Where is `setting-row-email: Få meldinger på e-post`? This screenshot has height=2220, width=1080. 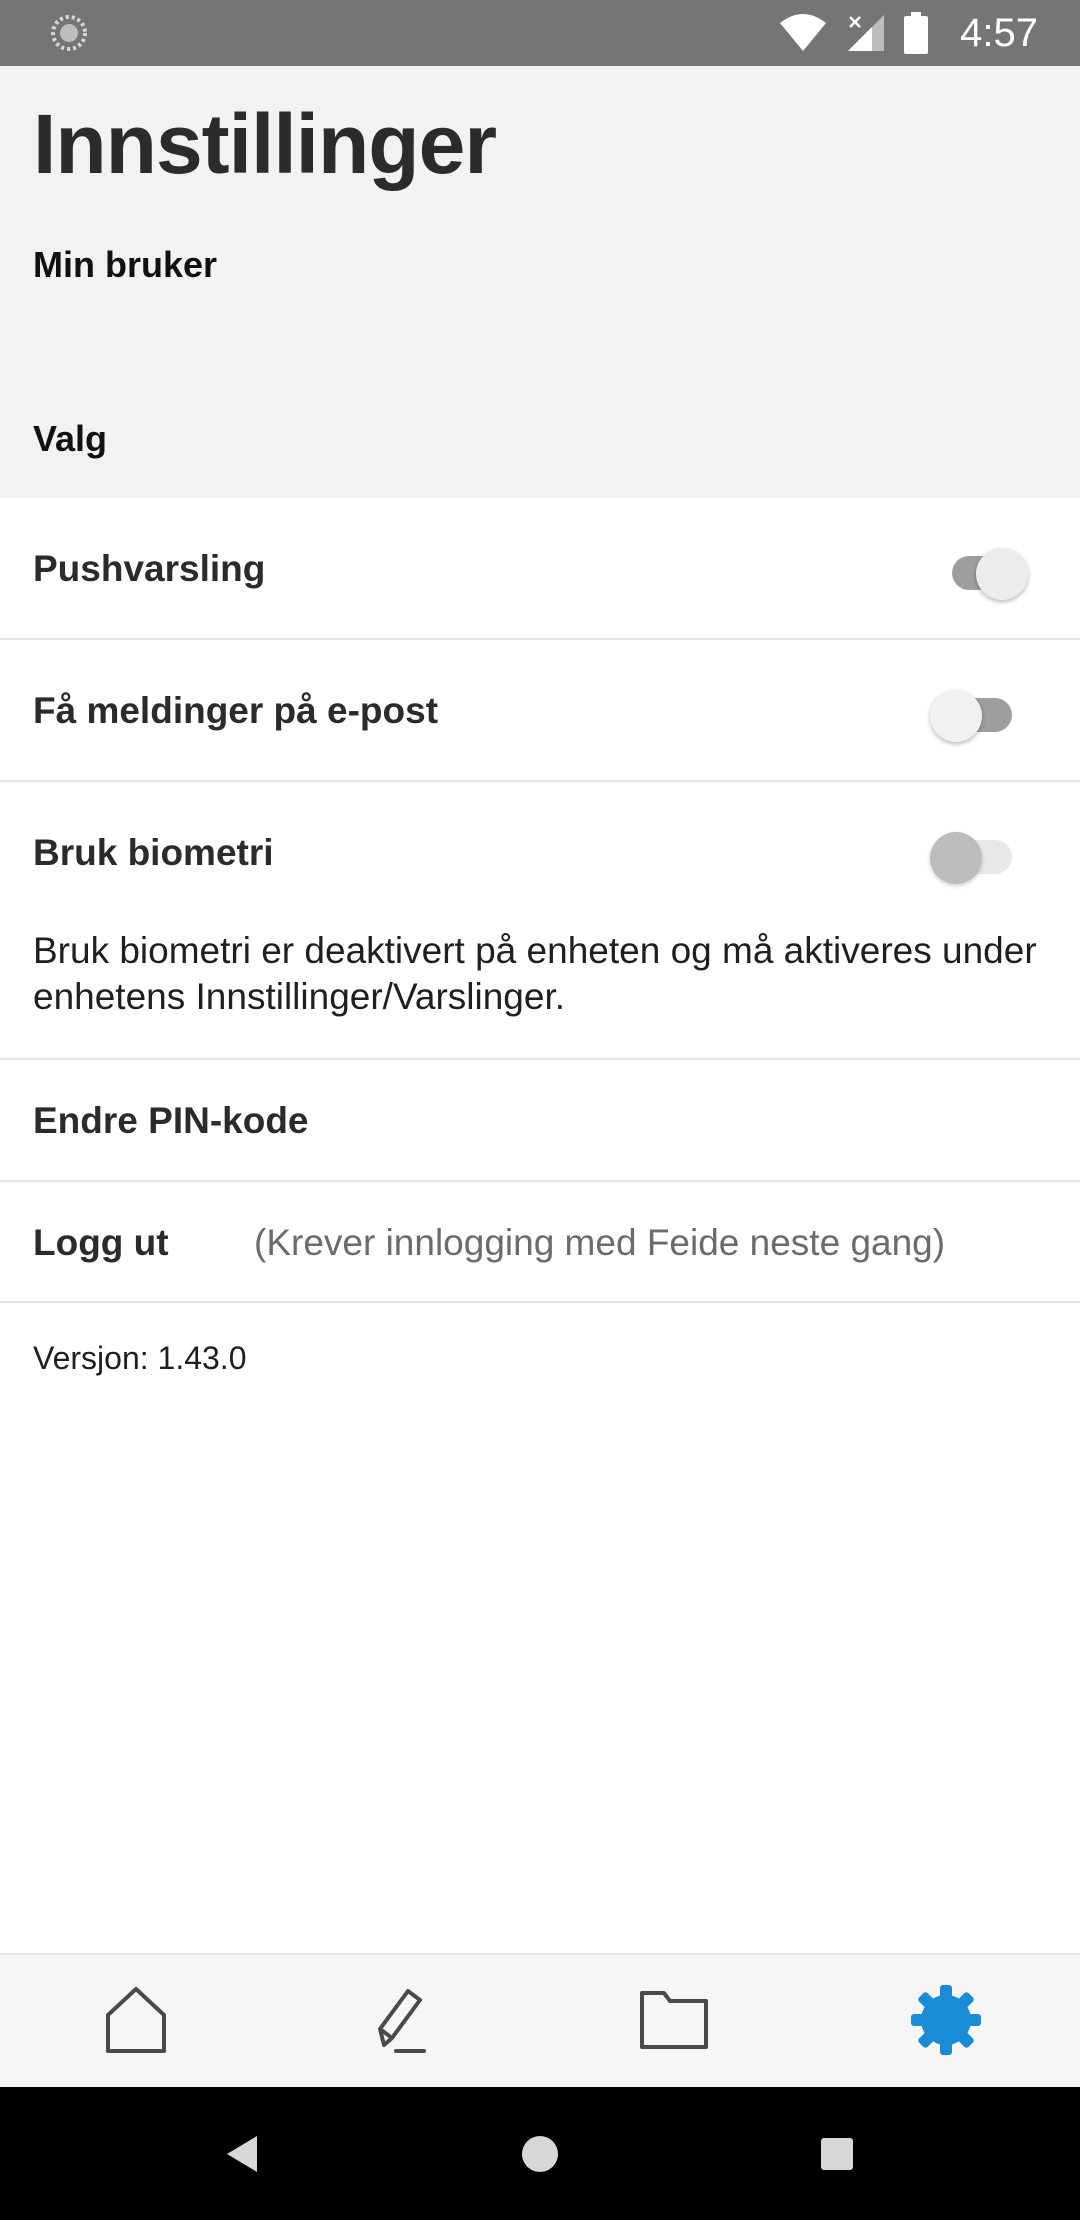
setting-row-email: Få meldinger på e-post is located at coordinates (540, 711).